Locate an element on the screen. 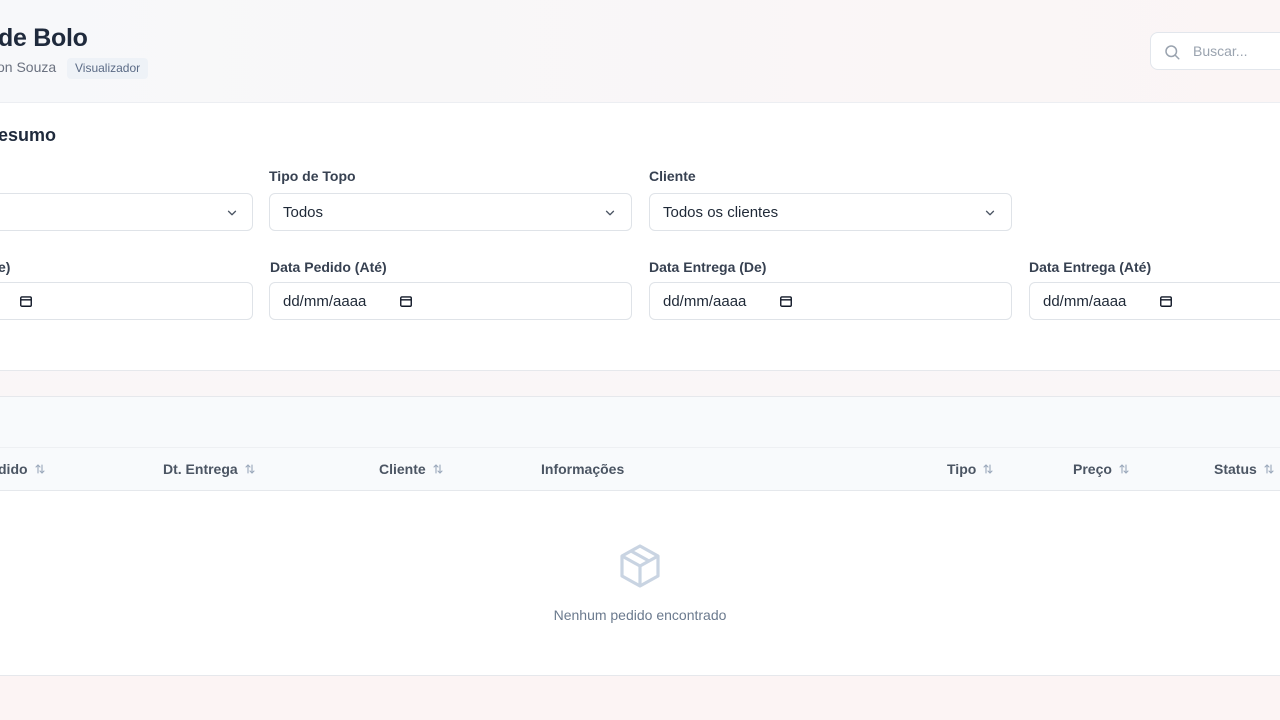 The height and width of the screenshot is (720, 1280). column-label: Dt. Entrega is located at coordinates (200, 469).